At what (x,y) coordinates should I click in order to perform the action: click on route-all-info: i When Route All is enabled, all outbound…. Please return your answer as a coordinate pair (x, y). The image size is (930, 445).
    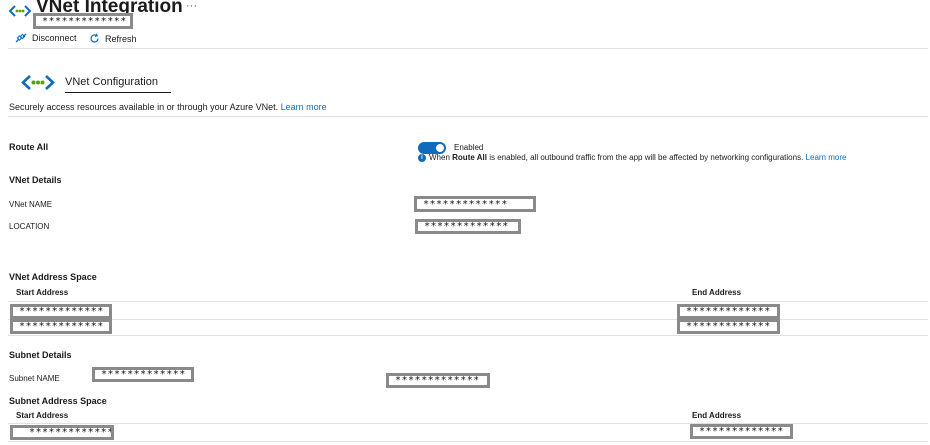
    Looking at the image, I should click on (632, 157).